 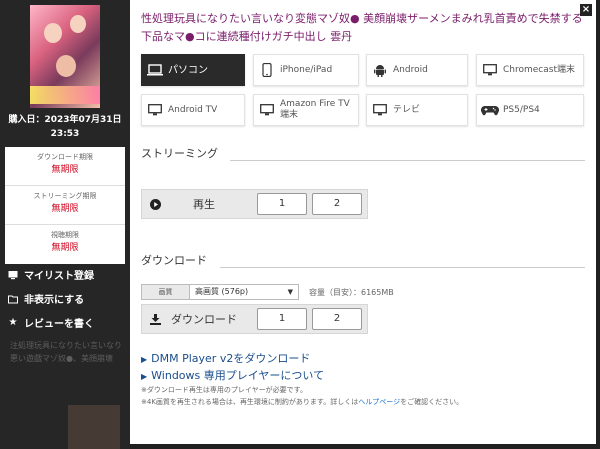 What do you see at coordinates (539, 69) in the screenshot?
I see `device-label: Chromecast端末` at bounding box center [539, 69].